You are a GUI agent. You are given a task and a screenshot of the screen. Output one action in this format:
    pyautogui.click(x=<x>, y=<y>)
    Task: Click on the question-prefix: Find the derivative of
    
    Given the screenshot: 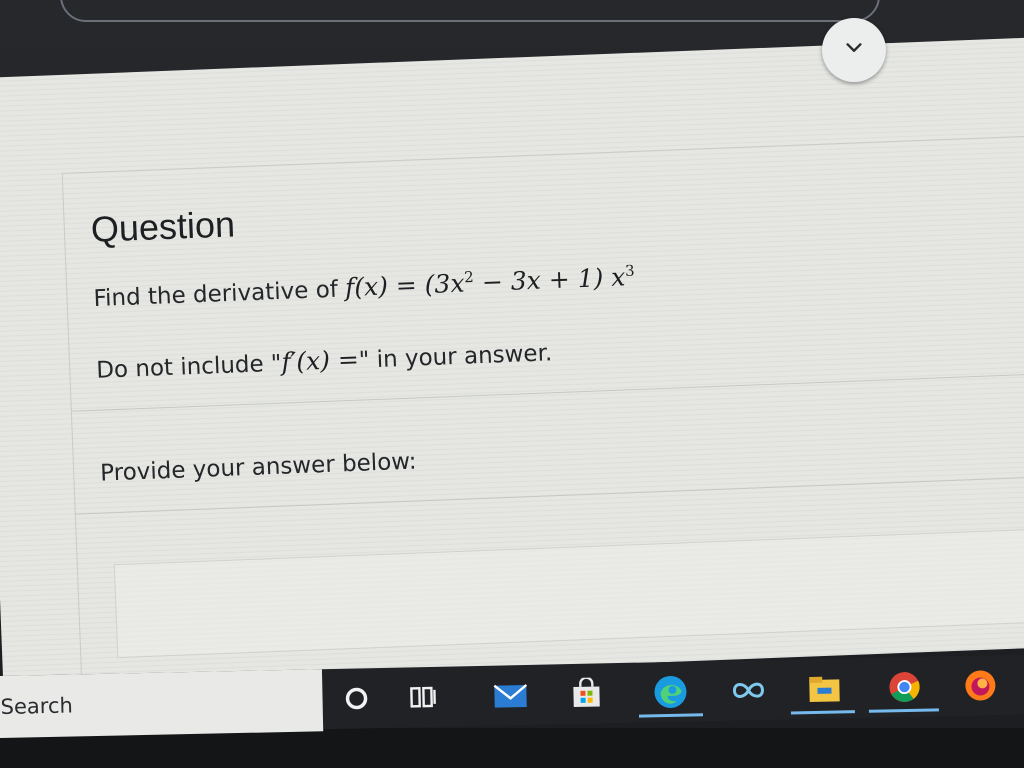 What is the action you would take?
    pyautogui.click(x=219, y=294)
    